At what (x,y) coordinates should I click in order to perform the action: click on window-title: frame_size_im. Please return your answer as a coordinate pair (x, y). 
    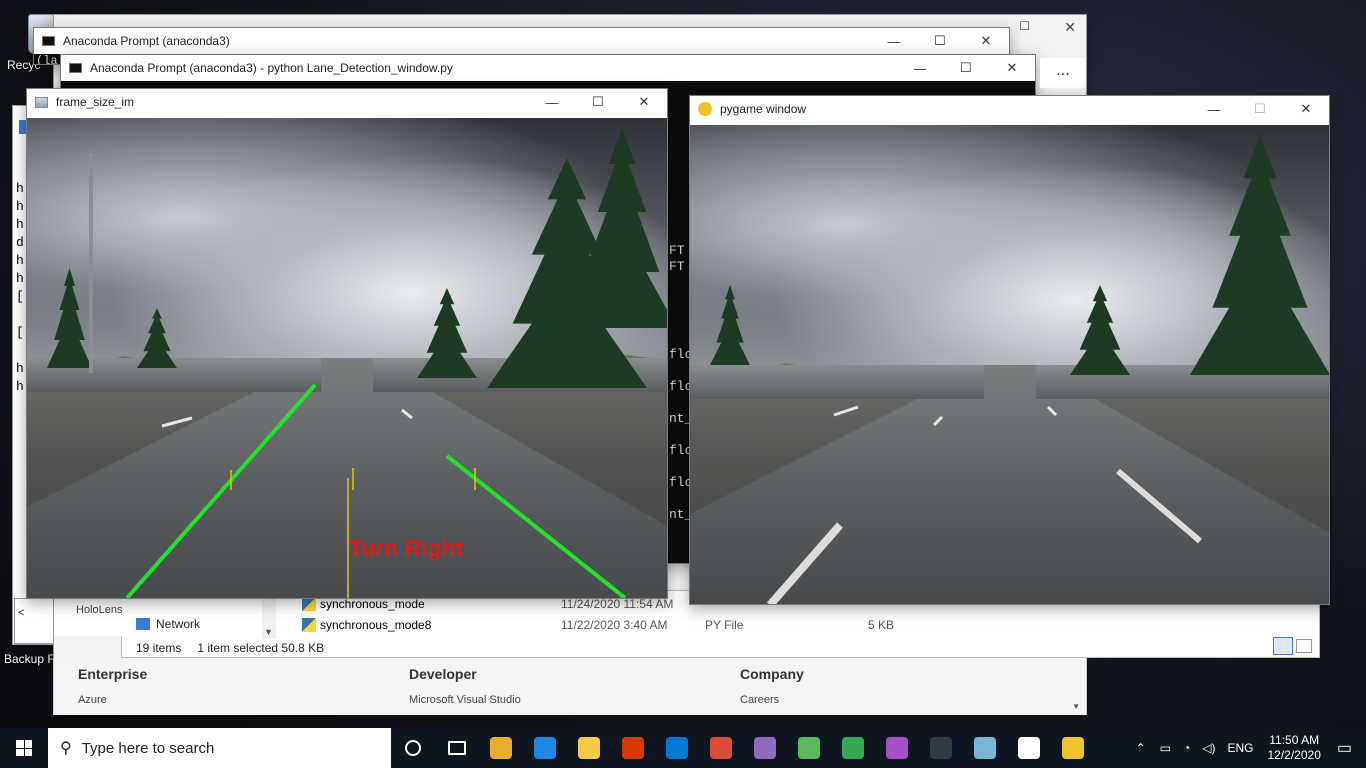
    Looking at the image, I should click on (95, 102).